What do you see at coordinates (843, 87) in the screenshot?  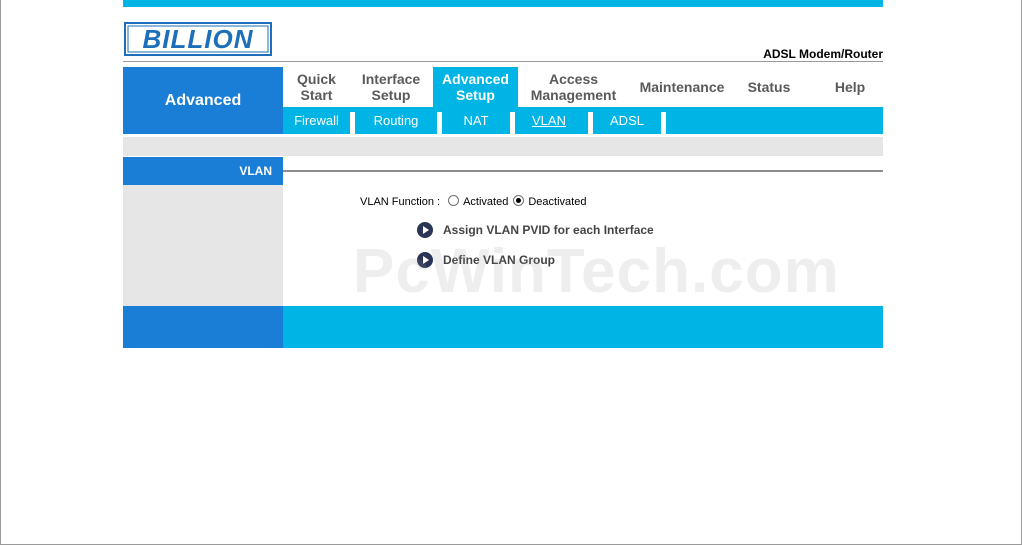 I see `nav-help: Help` at bounding box center [843, 87].